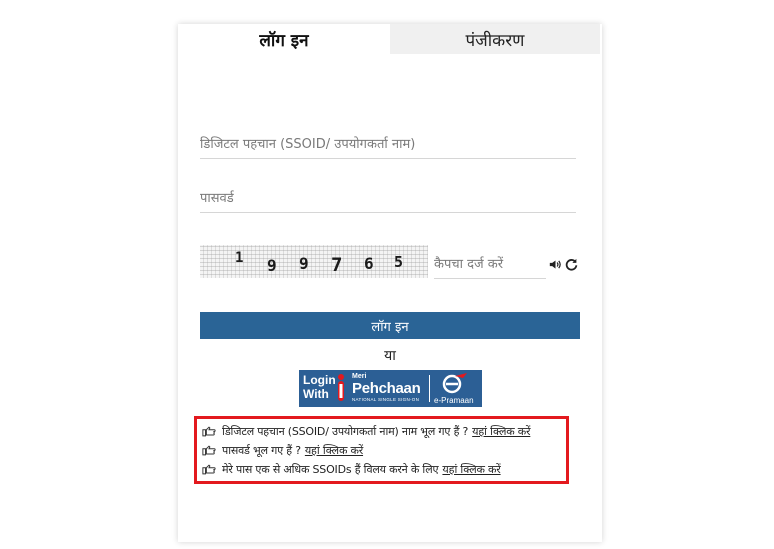  What do you see at coordinates (337, 265) in the screenshot?
I see `captcha-digit: 7` at bounding box center [337, 265].